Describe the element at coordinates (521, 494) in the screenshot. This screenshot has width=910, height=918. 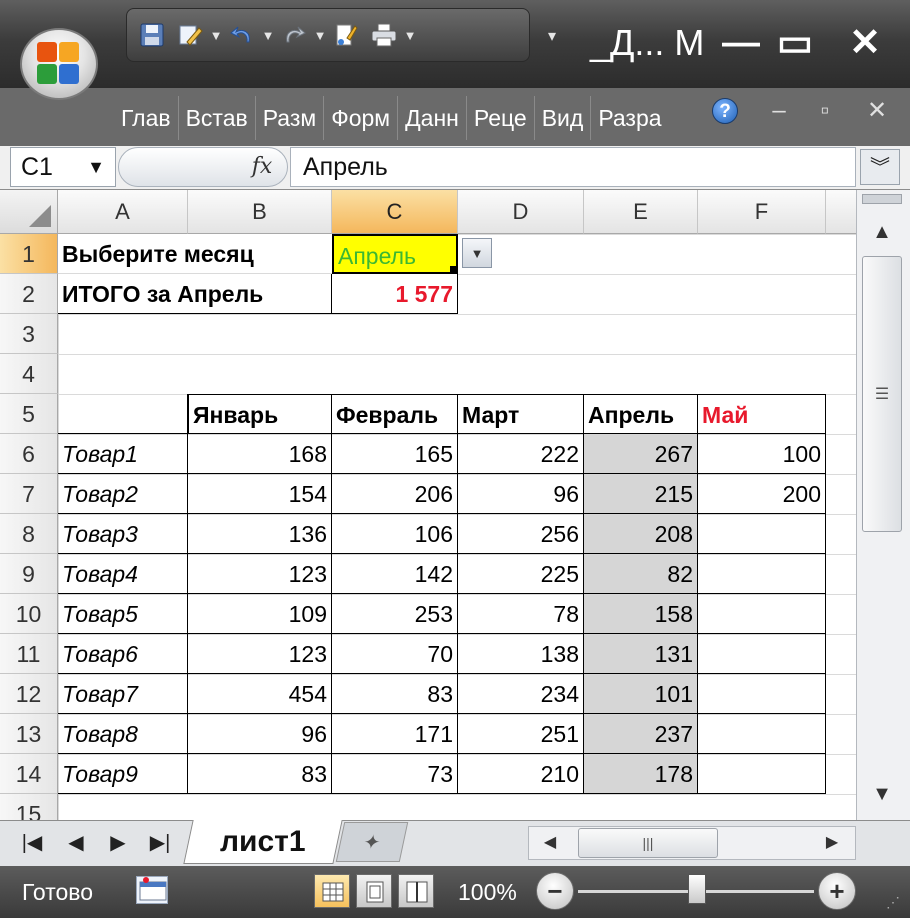
I see `value-mar: 96` at that location.